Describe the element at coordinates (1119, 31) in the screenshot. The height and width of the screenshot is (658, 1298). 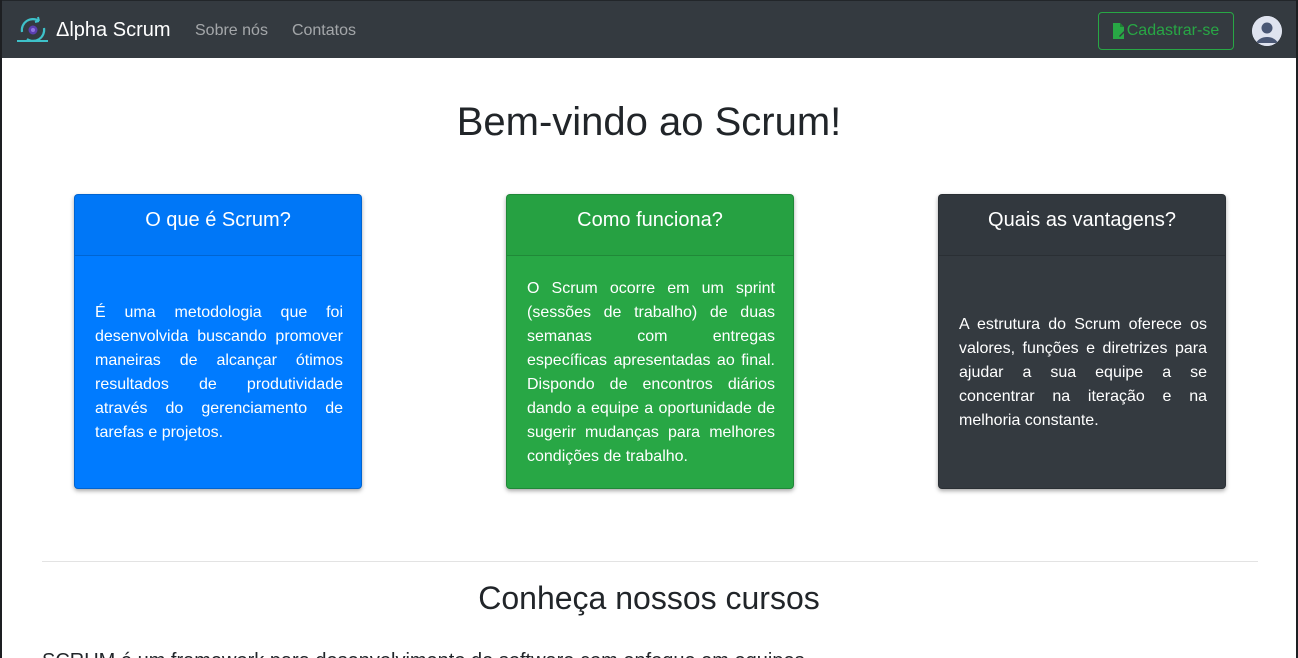
I see `file-signature-icon` at that location.